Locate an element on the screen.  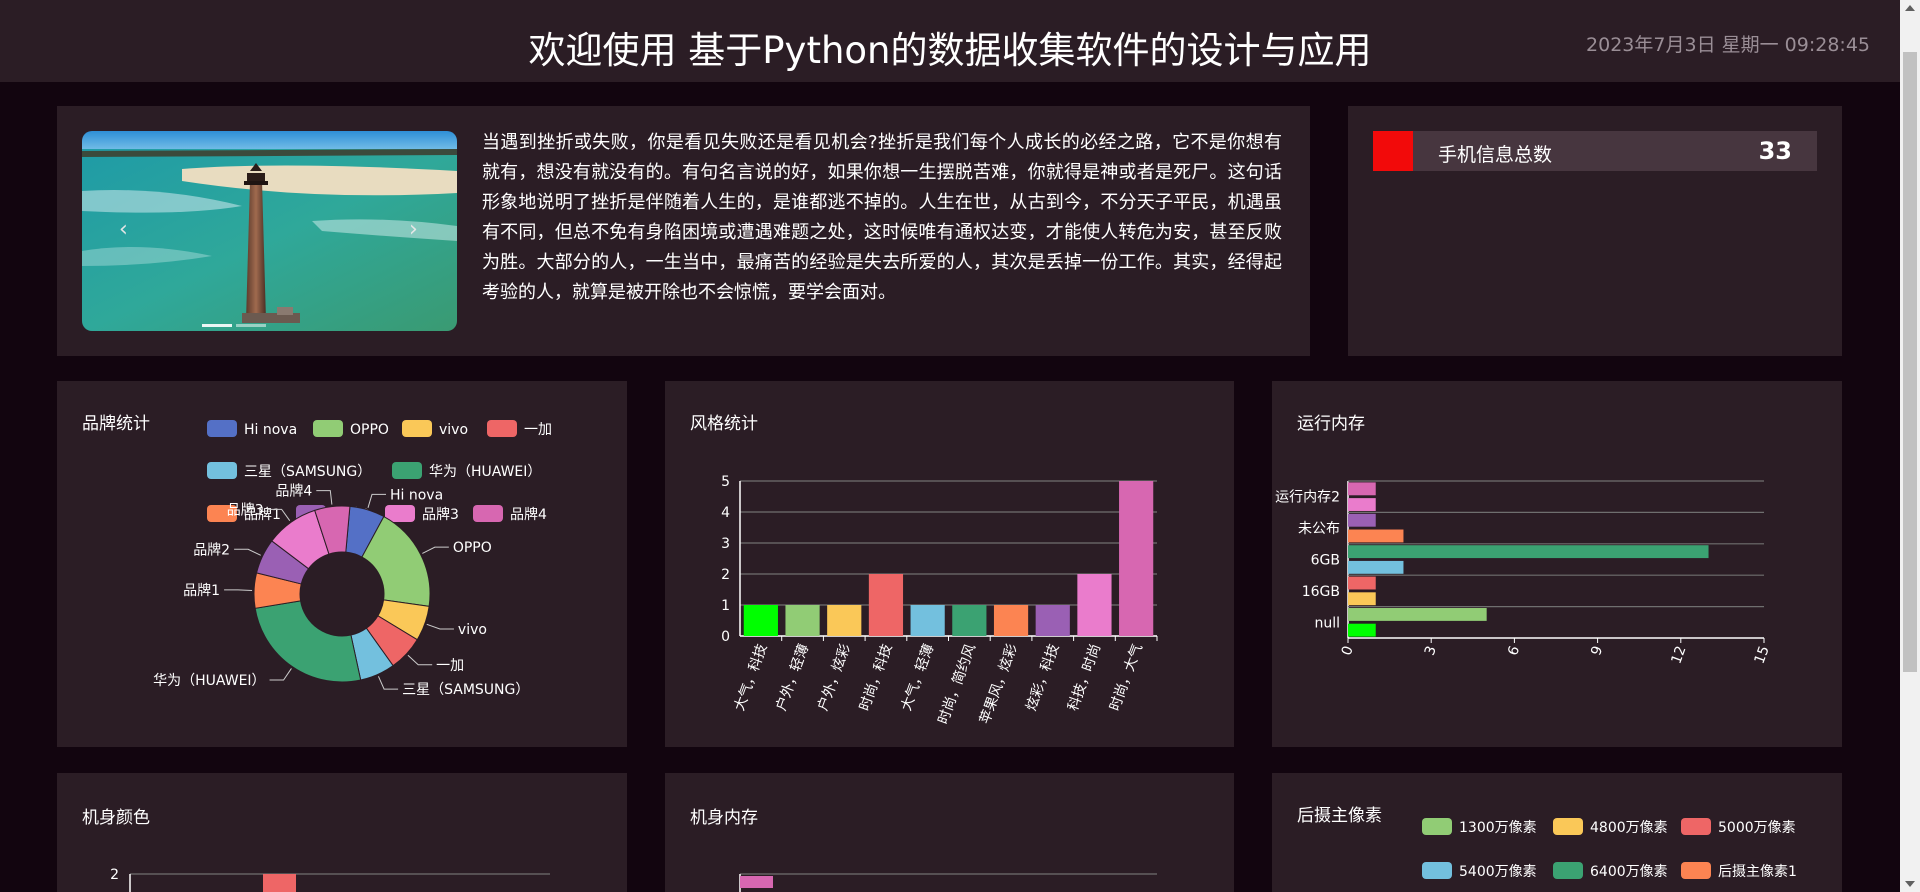
count-accent is located at coordinates (1393, 151).